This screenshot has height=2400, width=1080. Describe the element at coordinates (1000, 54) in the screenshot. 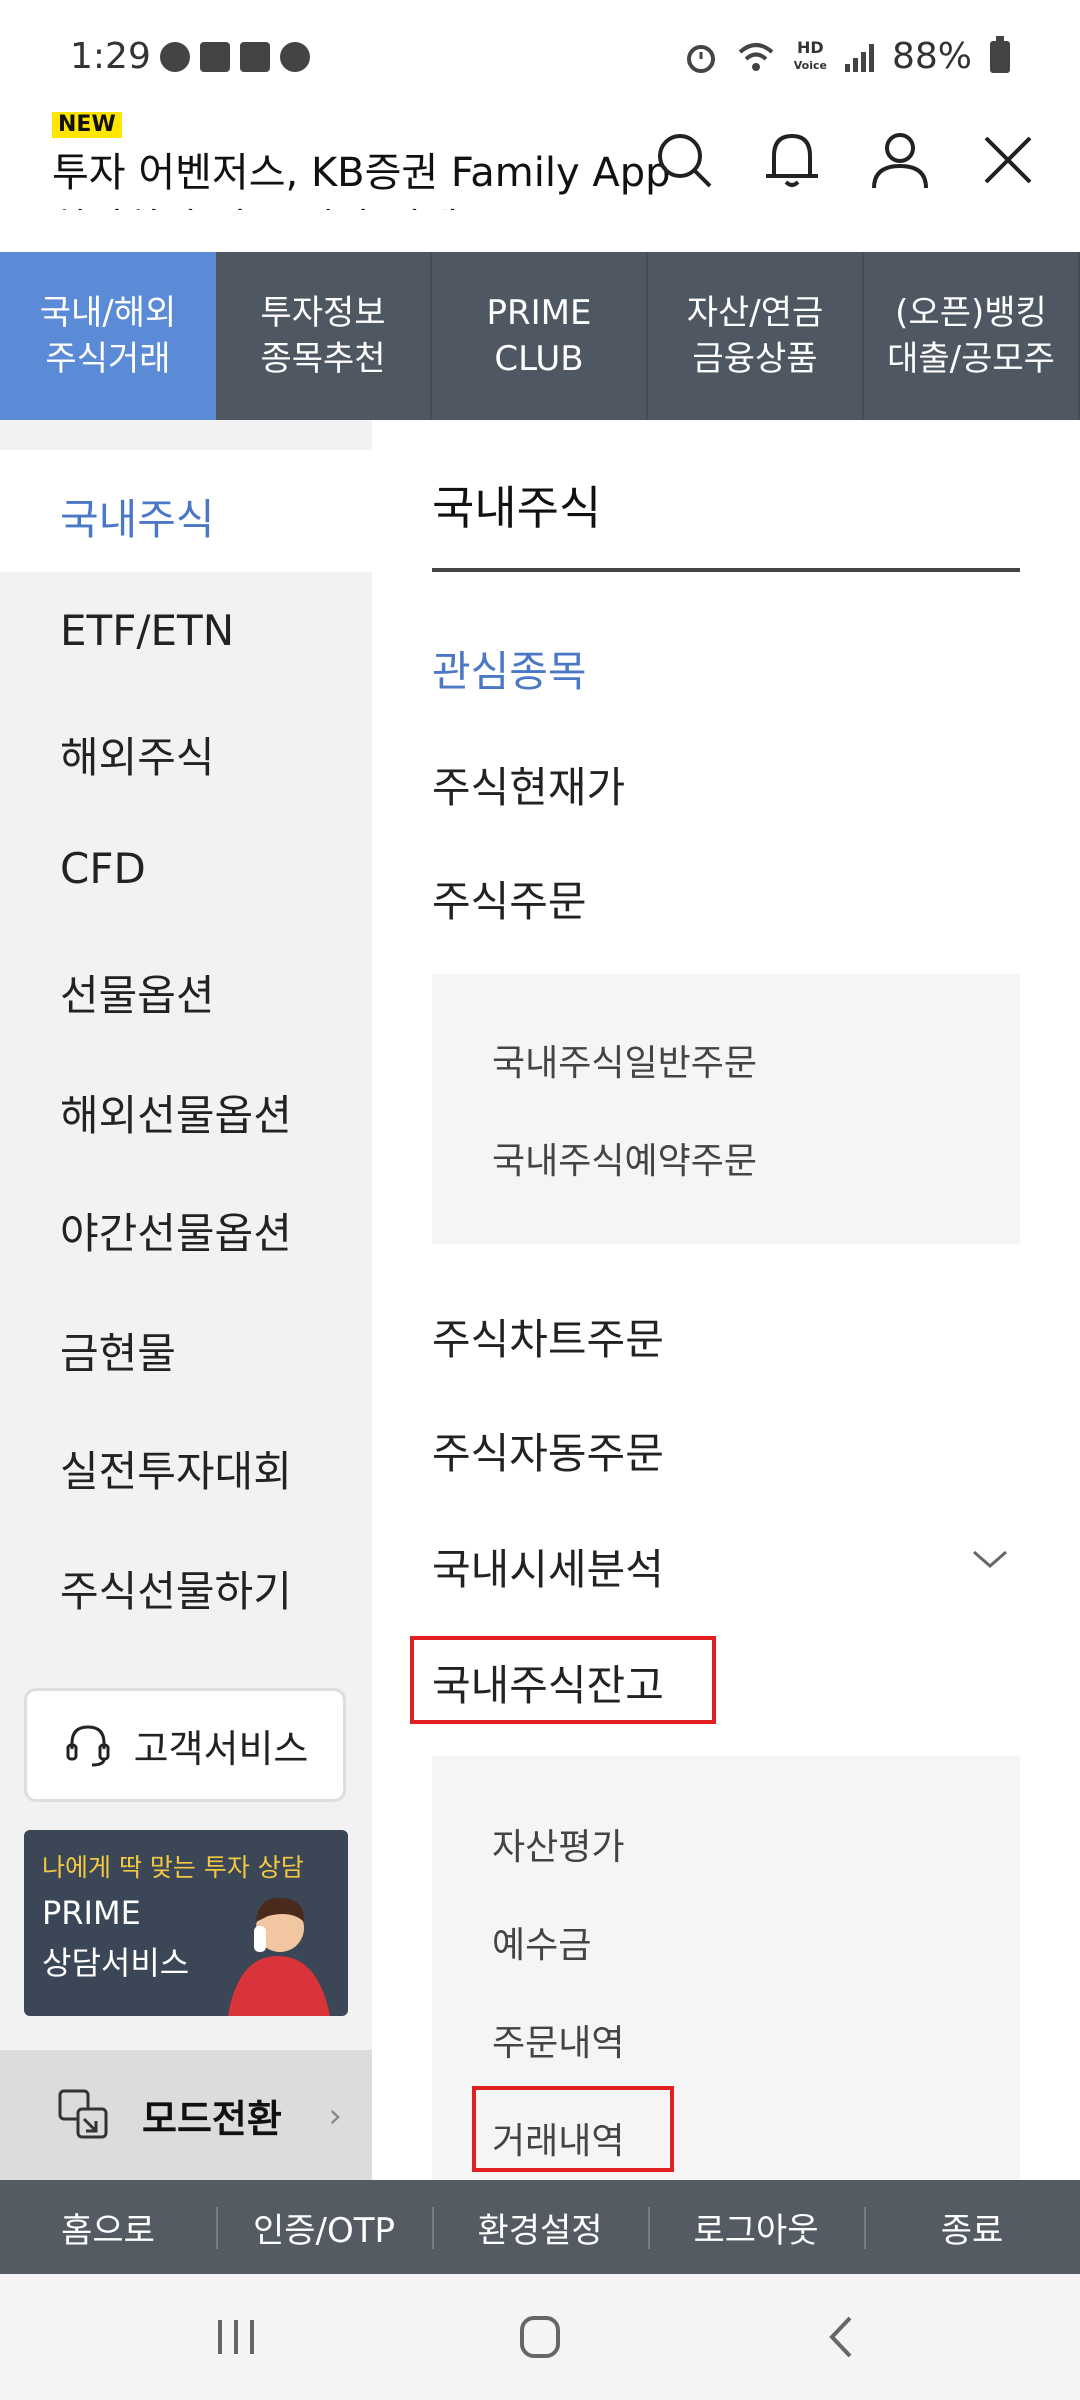

I see `battery-icon` at that location.